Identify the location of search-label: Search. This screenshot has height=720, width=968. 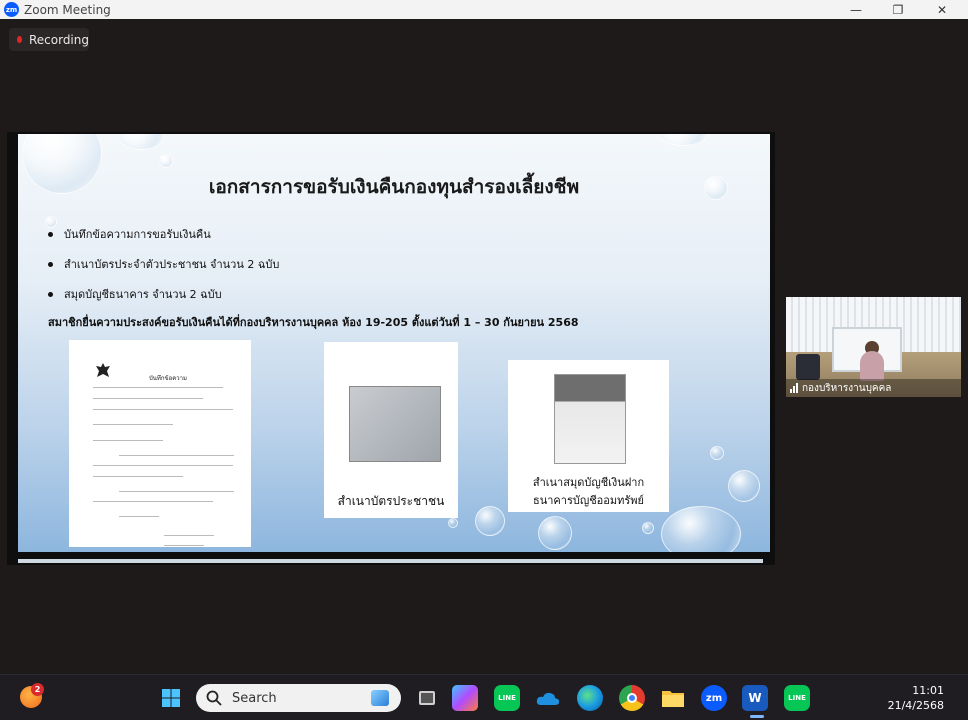
(254, 698).